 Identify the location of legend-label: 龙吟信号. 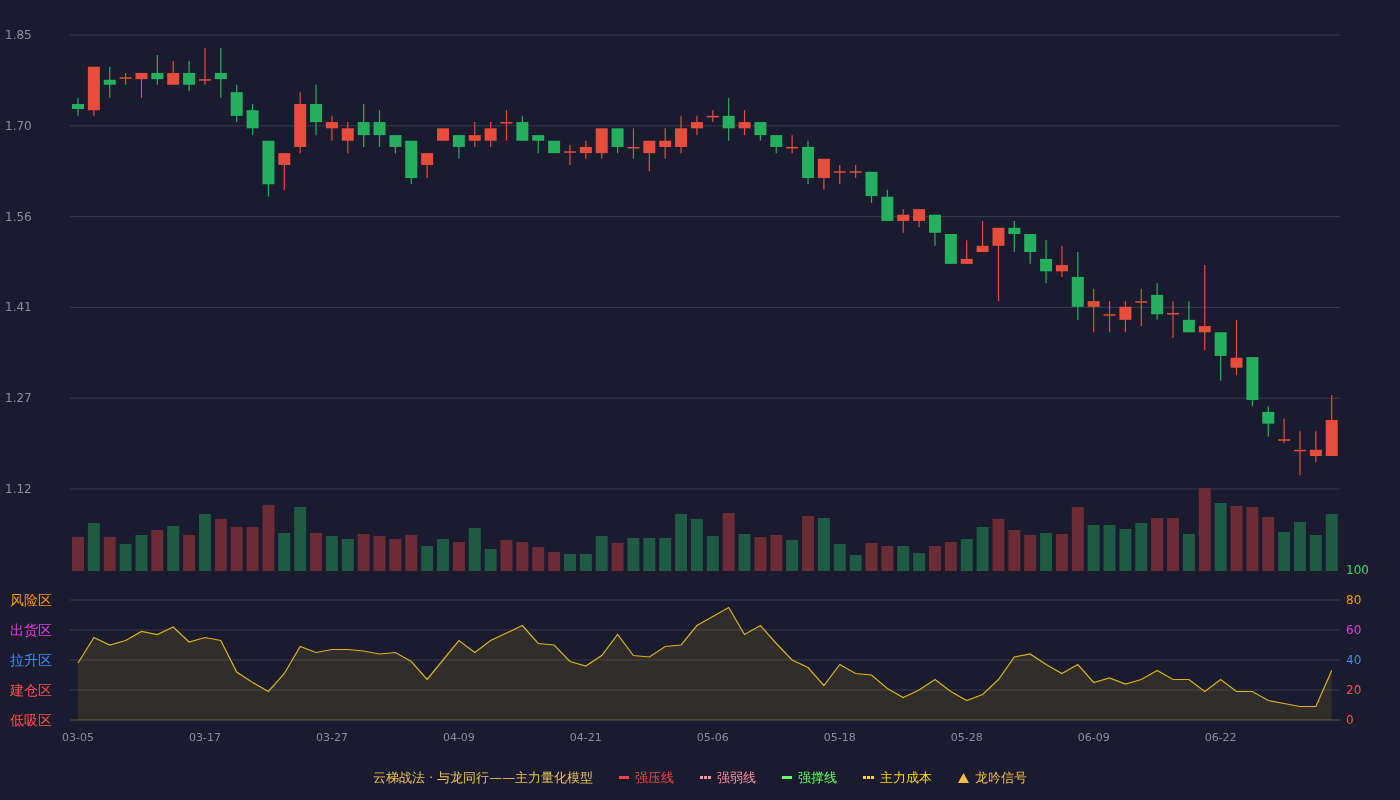
(1001, 777).